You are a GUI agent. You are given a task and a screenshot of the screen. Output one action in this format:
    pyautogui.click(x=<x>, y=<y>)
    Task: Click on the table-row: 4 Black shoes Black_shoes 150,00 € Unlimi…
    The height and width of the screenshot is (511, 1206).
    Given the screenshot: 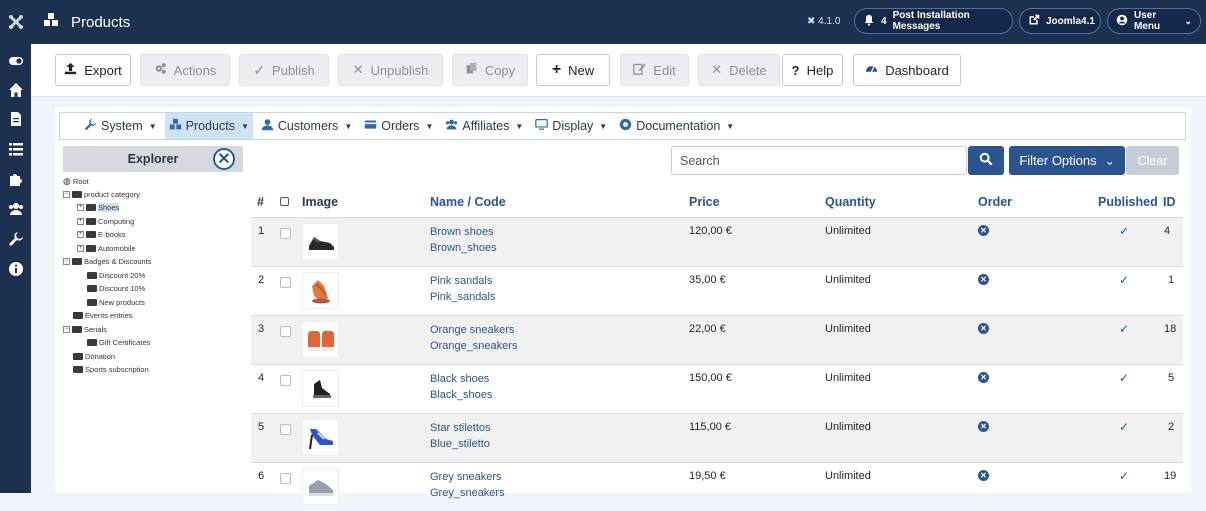 What is the action you would take?
    pyautogui.click(x=717, y=388)
    